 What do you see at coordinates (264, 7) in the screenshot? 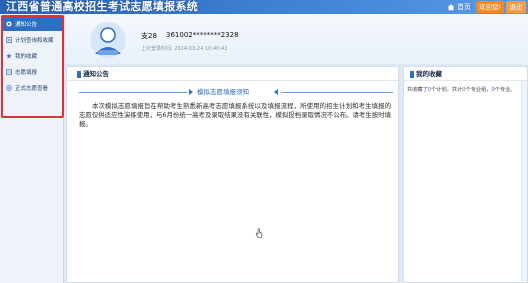
I see `top-bar: 江西省普通高校招生考试志愿填报系统 首页 欢迎您! 退出` at bounding box center [264, 7].